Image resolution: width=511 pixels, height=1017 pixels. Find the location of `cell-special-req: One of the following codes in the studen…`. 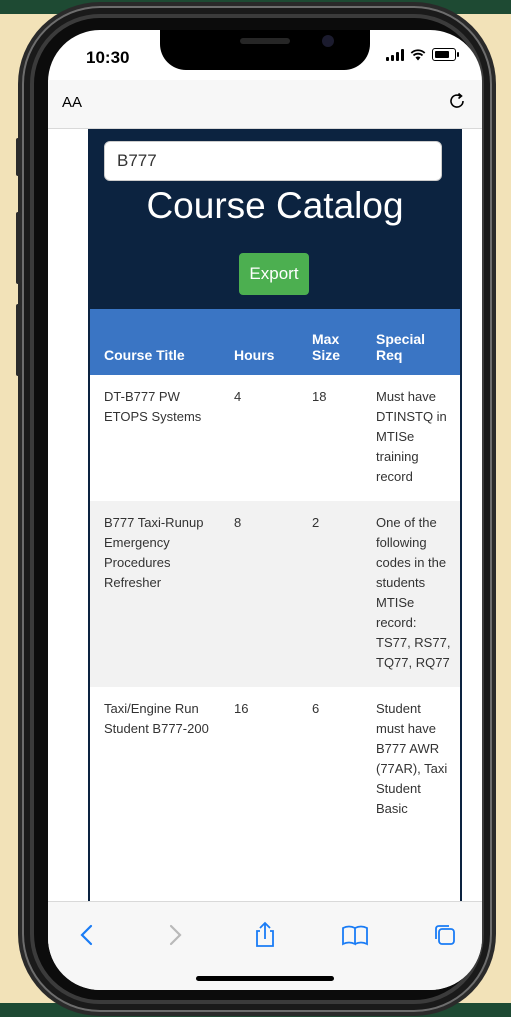

cell-special-req: One of the following codes in the studen… is located at coordinates (411, 594).